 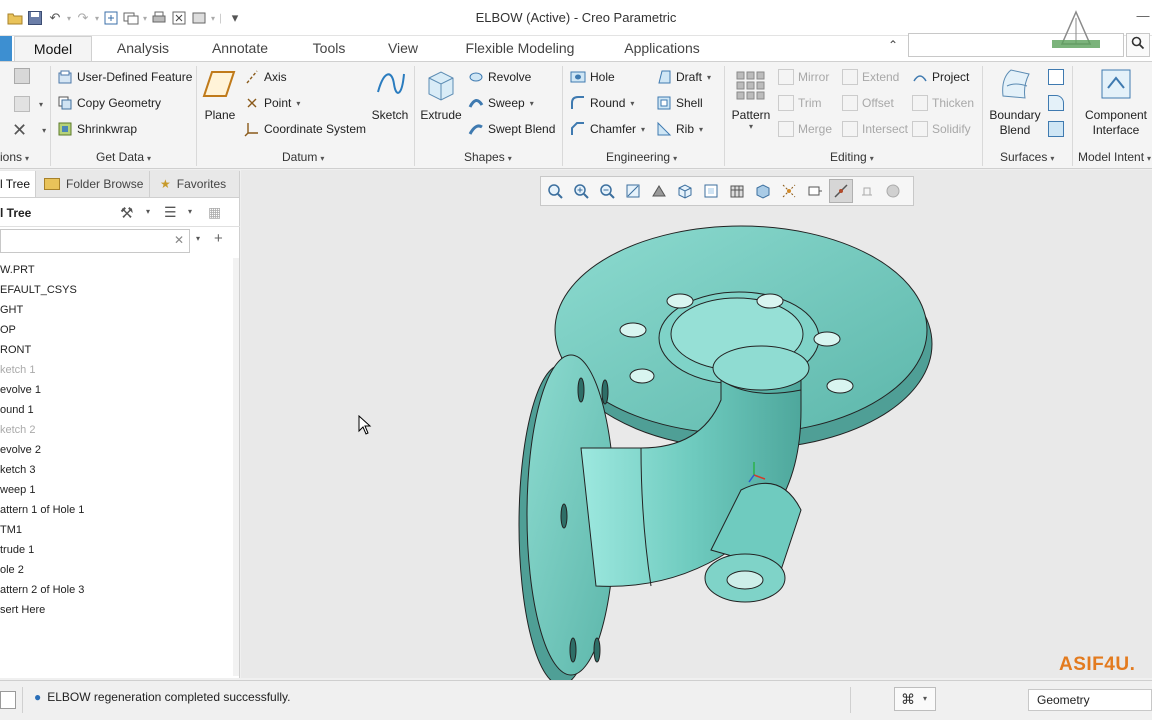 What do you see at coordinates (118, 470) in the screenshot?
I see `tree-item: ketch 3` at bounding box center [118, 470].